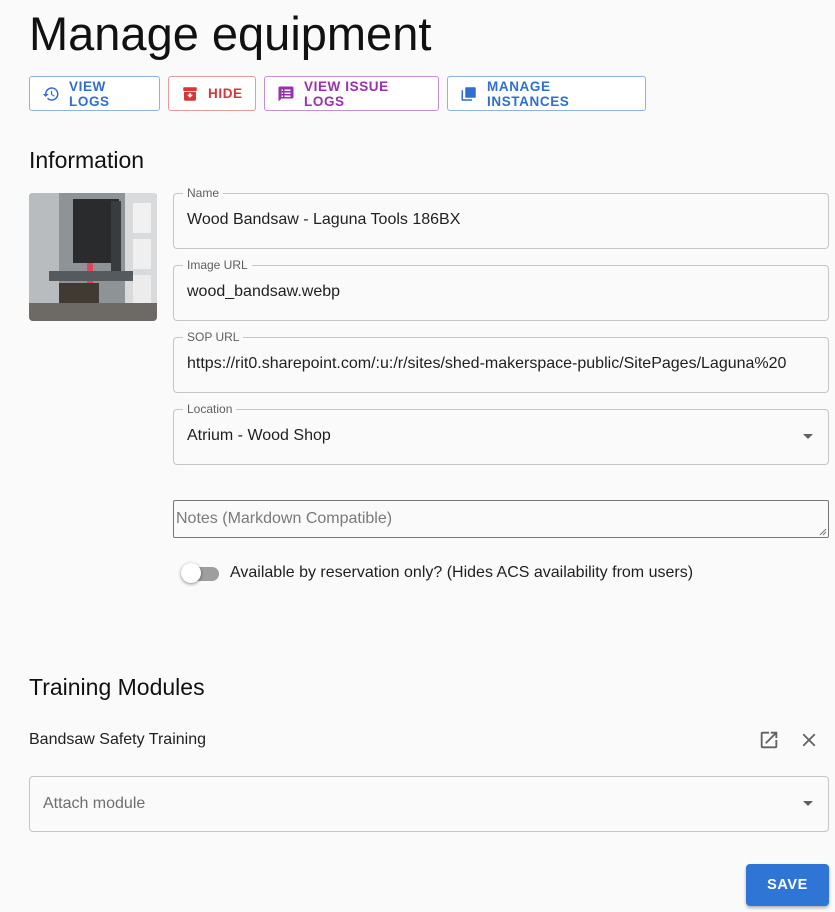 The width and height of the screenshot is (835, 912). What do you see at coordinates (469, 94) in the screenshot?
I see `library-icon` at bounding box center [469, 94].